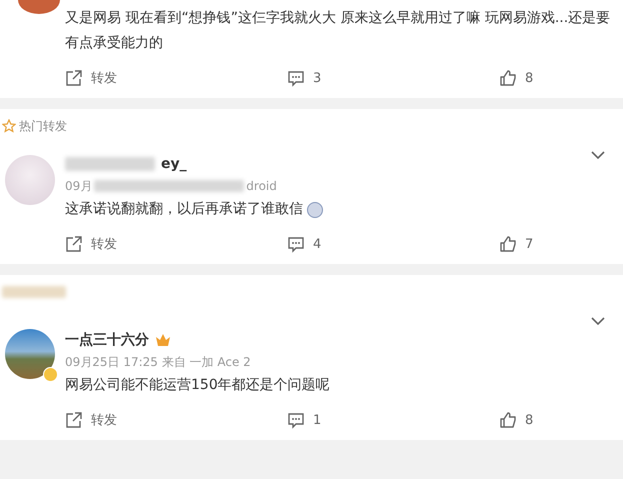 The width and height of the screenshot is (623, 479). Describe the element at coordinates (9, 126) in the screenshot. I see `star-icon` at that location.